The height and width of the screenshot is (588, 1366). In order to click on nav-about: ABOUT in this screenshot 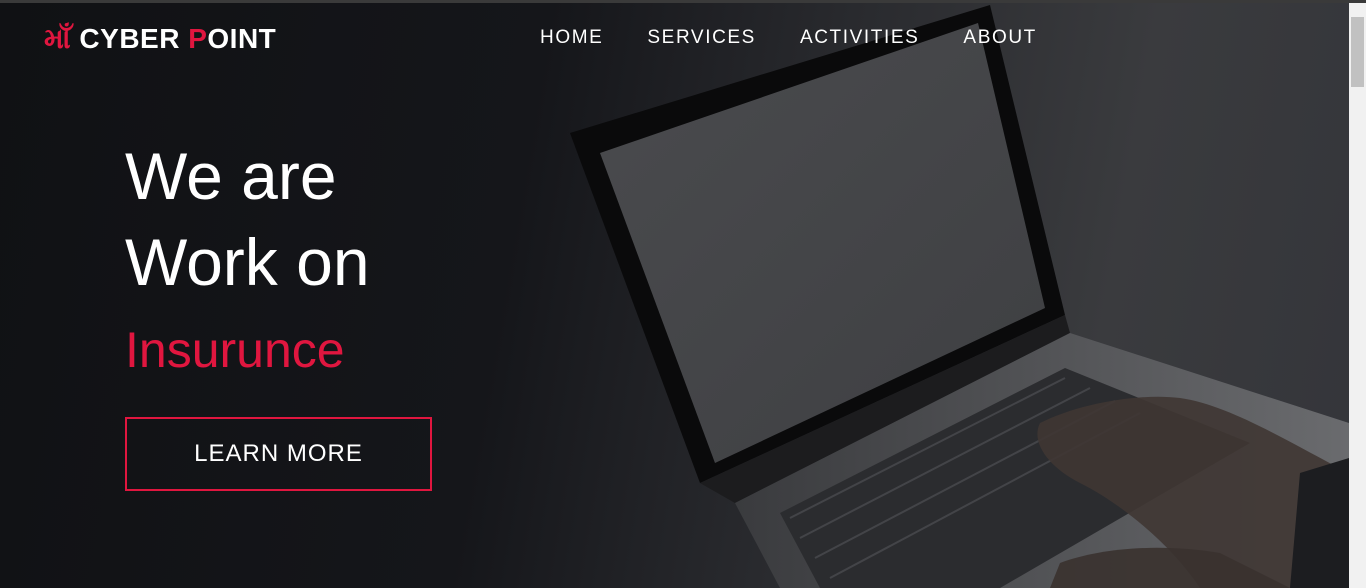, I will do `click(999, 38)`.